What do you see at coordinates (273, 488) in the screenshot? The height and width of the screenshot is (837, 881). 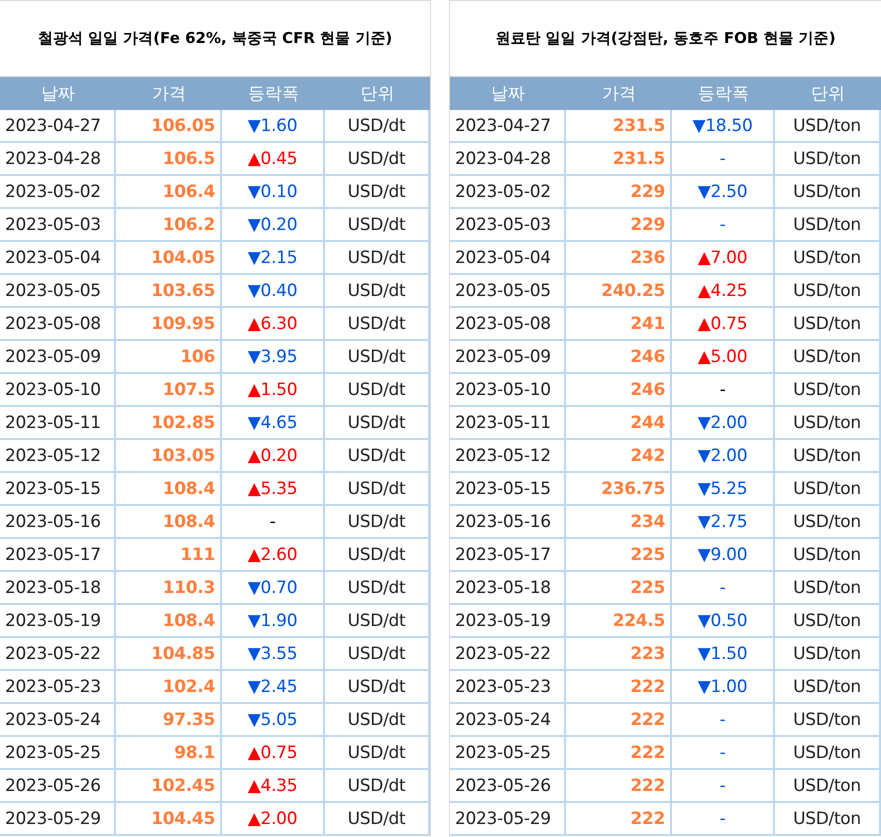 I see `change-cell: ▲5.35` at bounding box center [273, 488].